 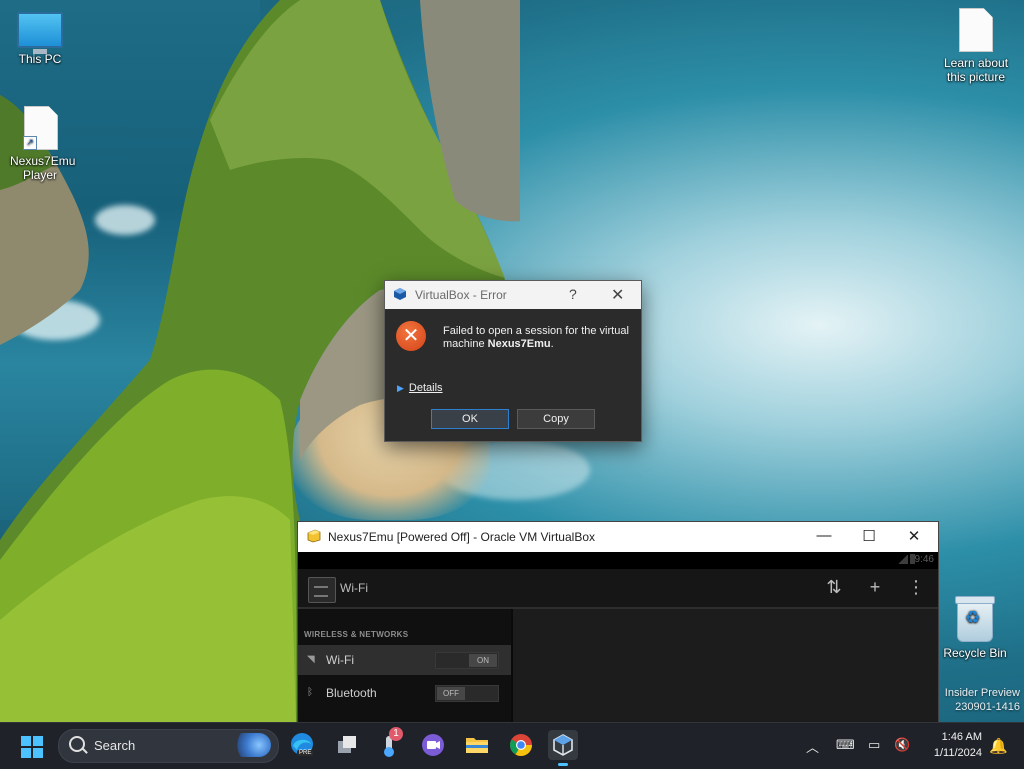 What do you see at coordinates (389, 743) in the screenshot?
I see `taskbar-weather: 1` at bounding box center [389, 743].